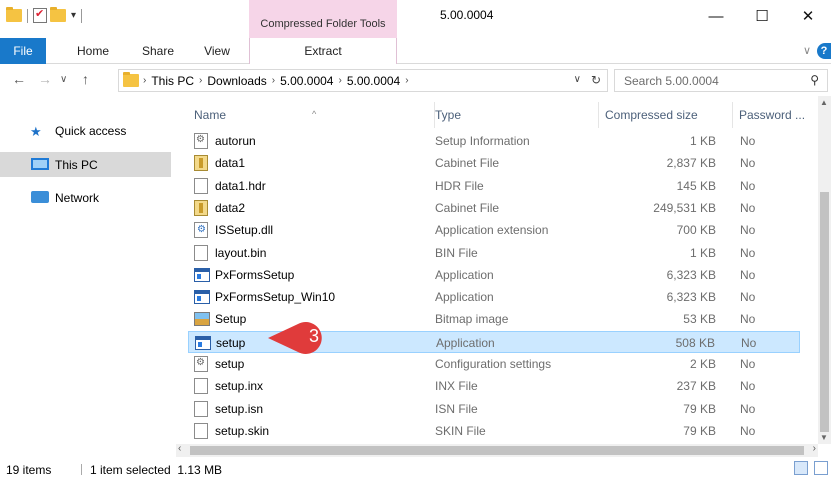  Describe the element at coordinates (702, 364) in the screenshot. I see `file-size: 2 KB` at that location.